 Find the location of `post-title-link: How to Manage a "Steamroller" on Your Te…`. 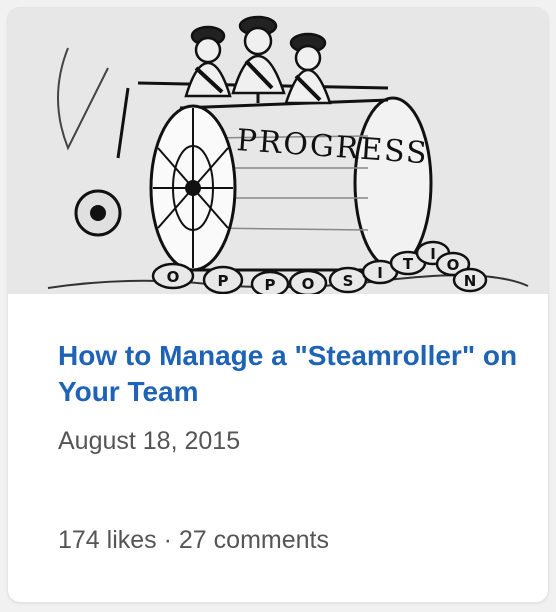

post-title-link: How to Manage a "Steamroller" on Your Te… is located at coordinates (288, 374).